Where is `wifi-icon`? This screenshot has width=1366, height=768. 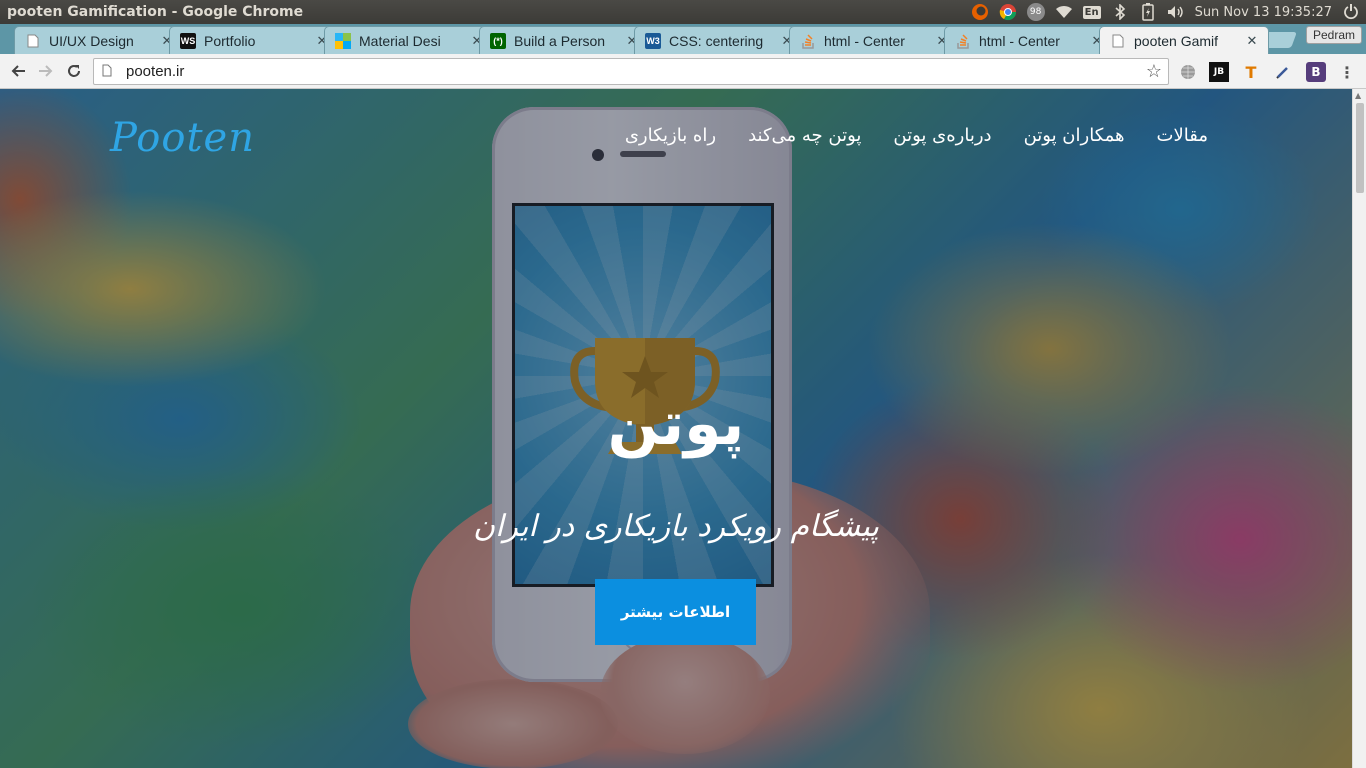 wifi-icon is located at coordinates (1064, 12).